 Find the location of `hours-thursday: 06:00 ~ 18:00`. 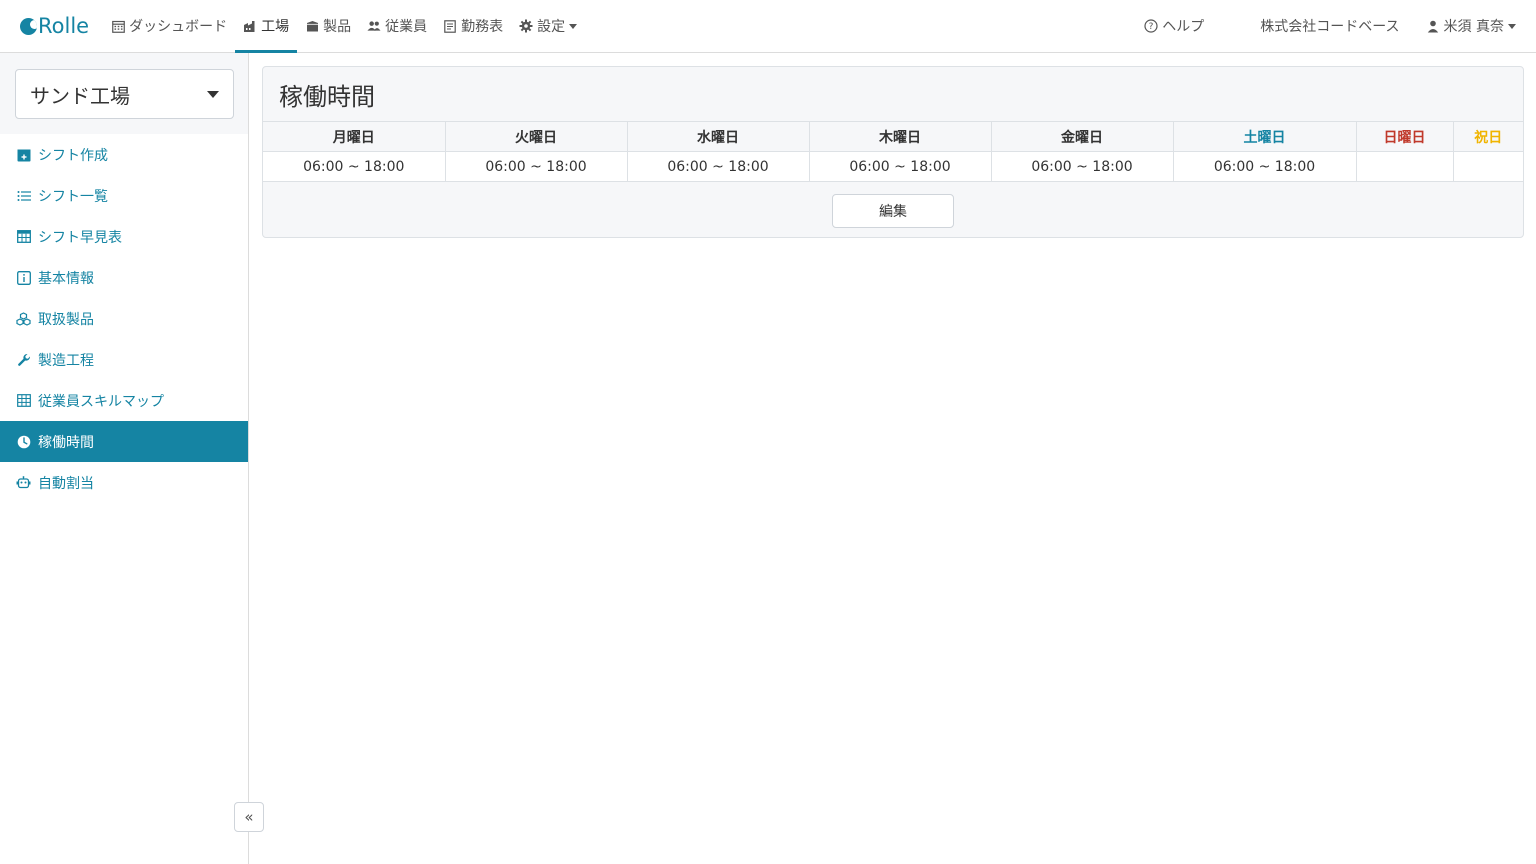

hours-thursday: 06:00 ~ 18:00 is located at coordinates (900, 166).